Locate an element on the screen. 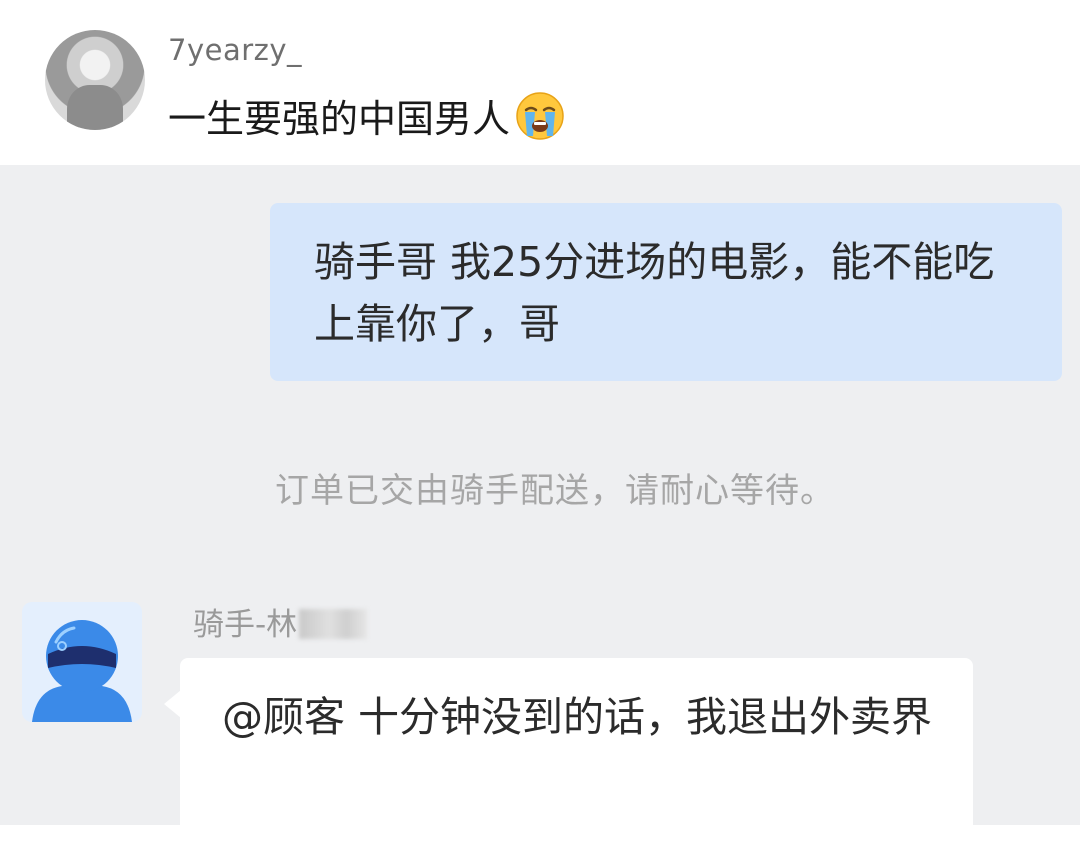  rider-name: 骑手-林 is located at coordinates (280, 621).